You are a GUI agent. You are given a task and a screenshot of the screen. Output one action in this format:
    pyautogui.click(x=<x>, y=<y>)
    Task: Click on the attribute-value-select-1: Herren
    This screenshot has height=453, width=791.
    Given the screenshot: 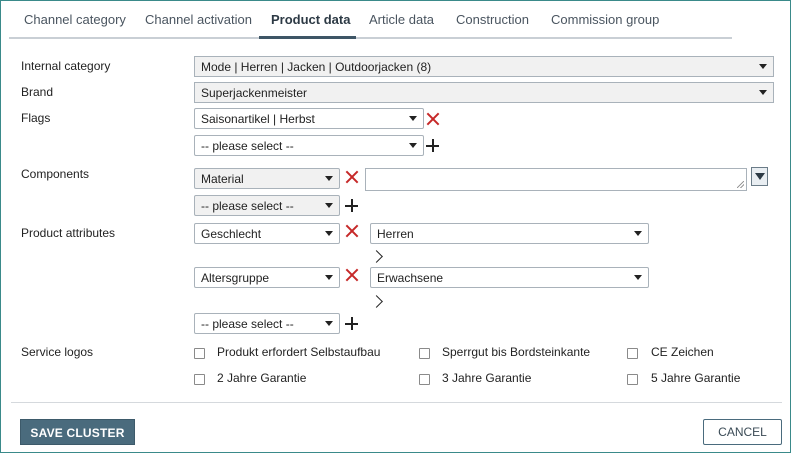 What is the action you would take?
    pyautogui.click(x=509, y=233)
    